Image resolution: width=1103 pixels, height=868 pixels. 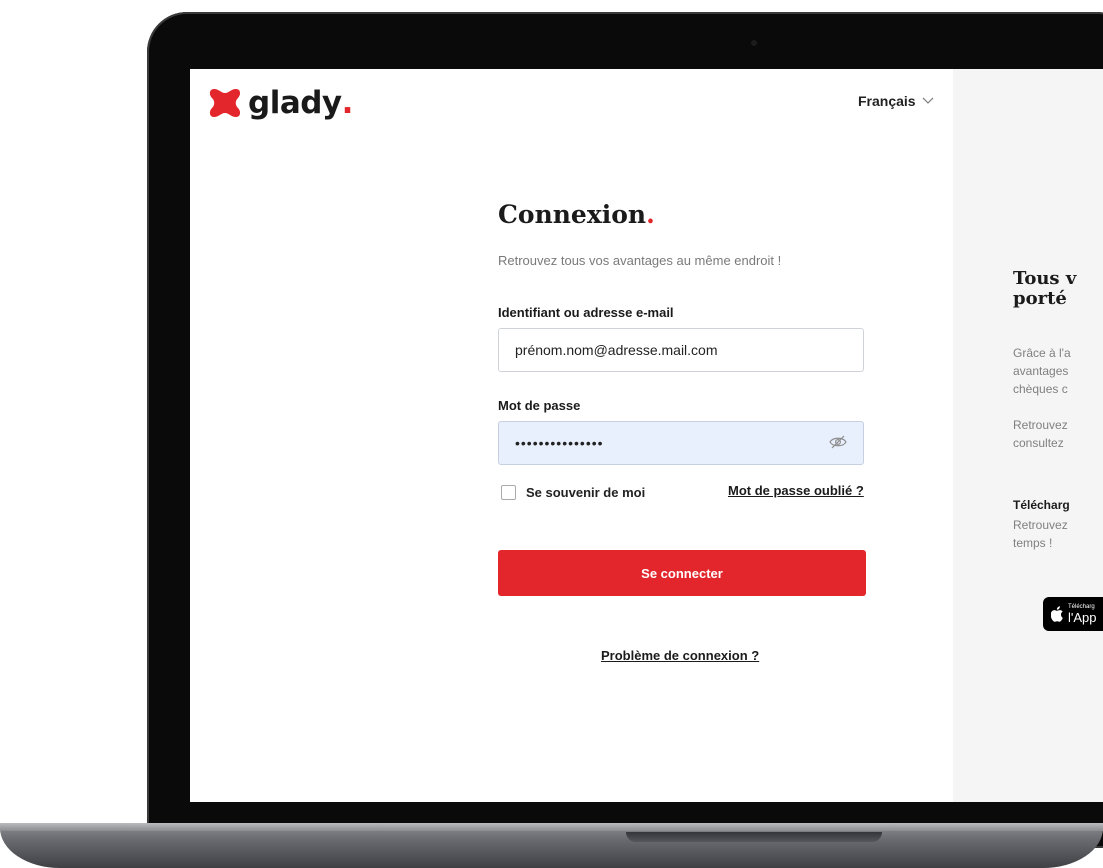 I want to click on laptop-notch, so click(x=754, y=837).